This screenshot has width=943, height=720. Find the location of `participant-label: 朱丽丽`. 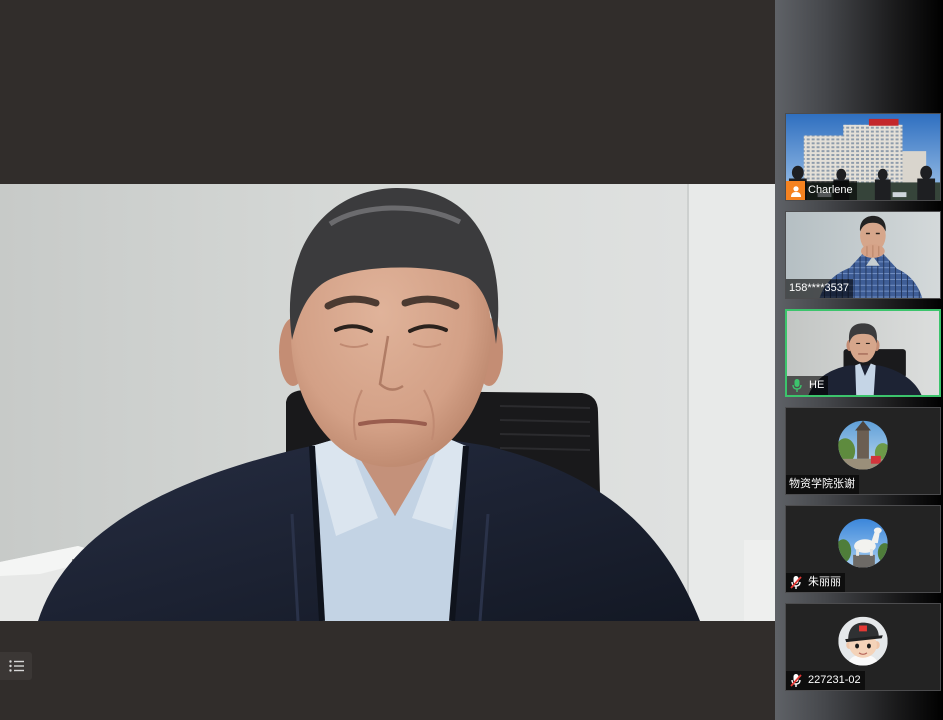

participant-label: 朱丽丽 is located at coordinates (815, 582).